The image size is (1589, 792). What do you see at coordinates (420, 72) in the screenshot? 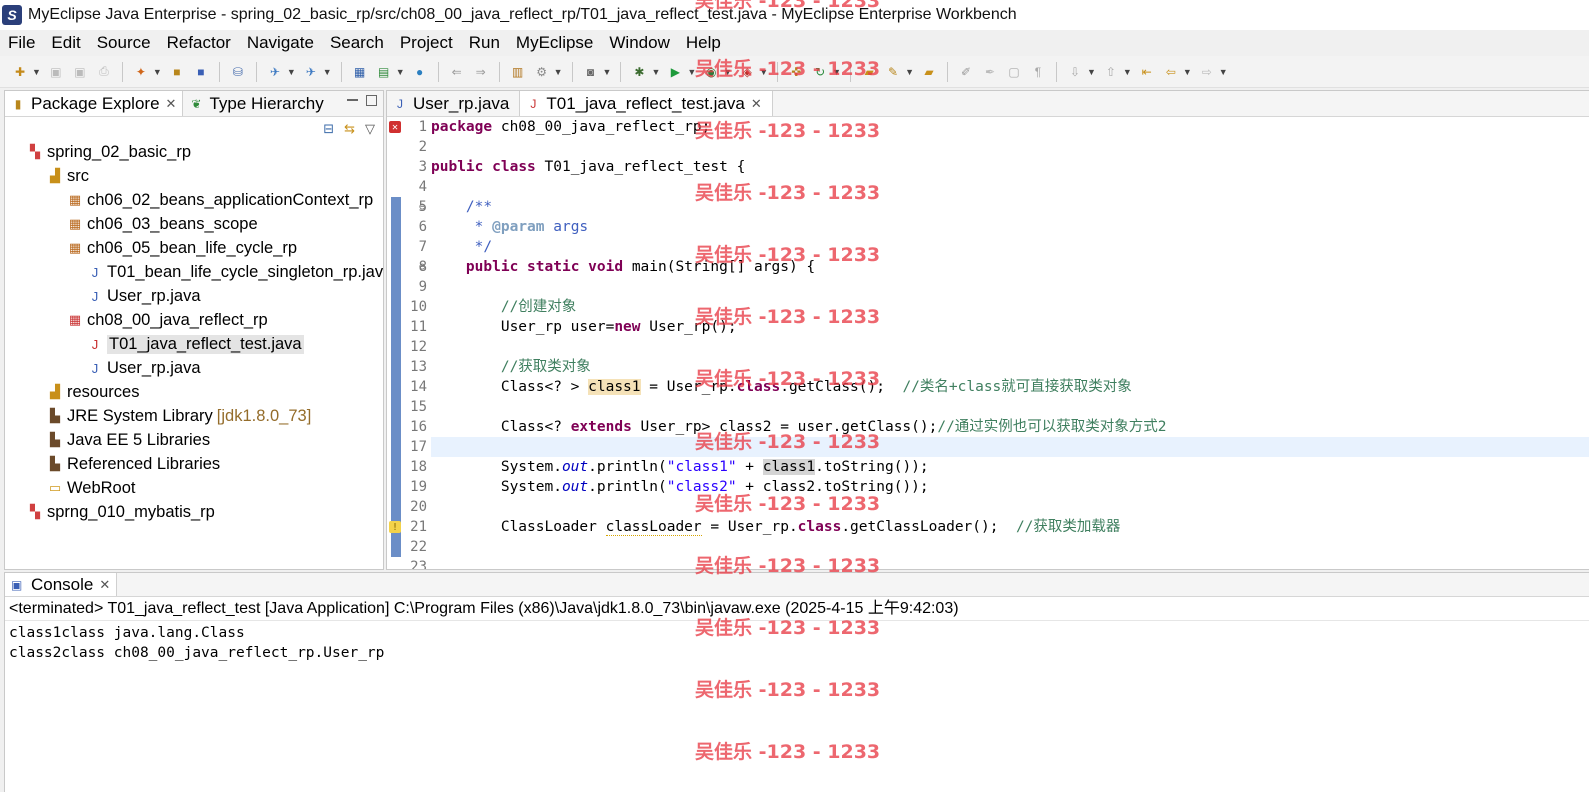
I see `globe-icon: ●` at bounding box center [420, 72].